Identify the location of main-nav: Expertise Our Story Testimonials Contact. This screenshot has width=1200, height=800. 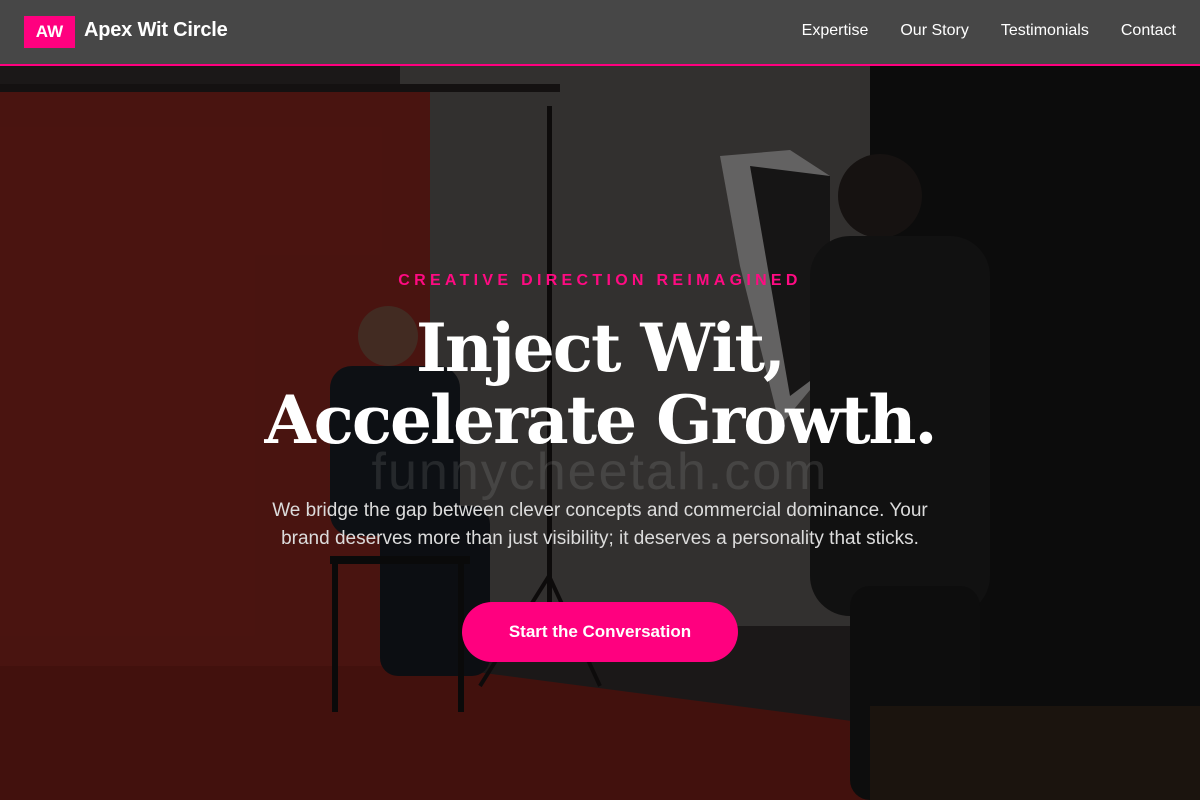
(989, 31).